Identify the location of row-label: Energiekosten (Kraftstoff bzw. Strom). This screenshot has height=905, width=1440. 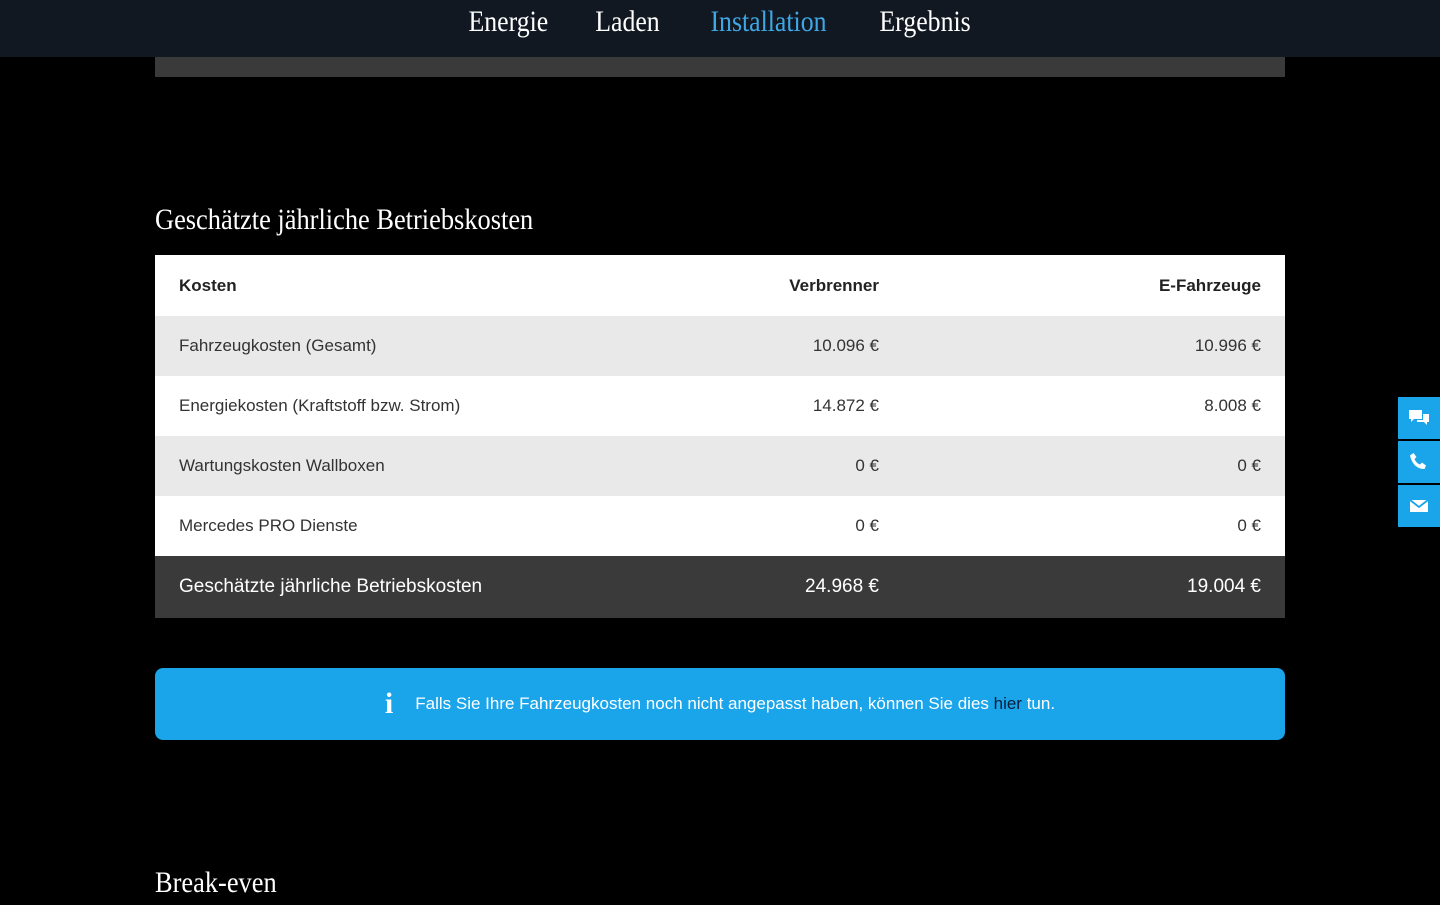
(320, 405).